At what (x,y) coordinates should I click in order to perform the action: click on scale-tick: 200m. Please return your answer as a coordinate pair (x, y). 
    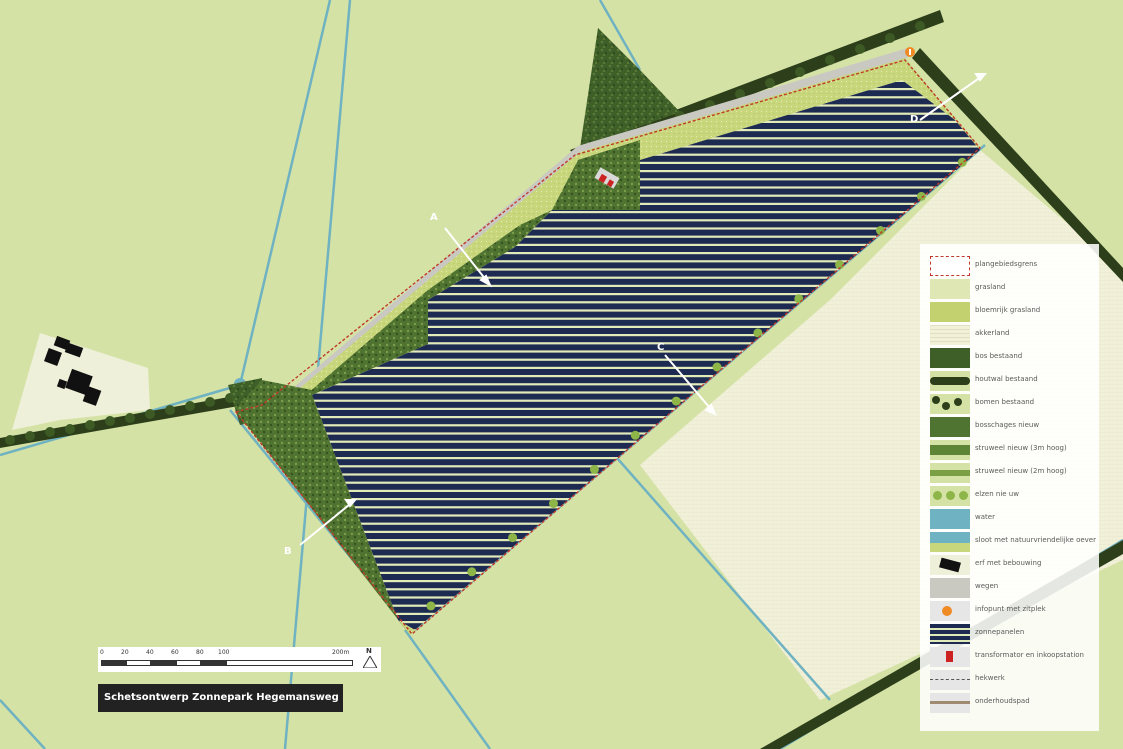
    Looking at the image, I should click on (341, 652).